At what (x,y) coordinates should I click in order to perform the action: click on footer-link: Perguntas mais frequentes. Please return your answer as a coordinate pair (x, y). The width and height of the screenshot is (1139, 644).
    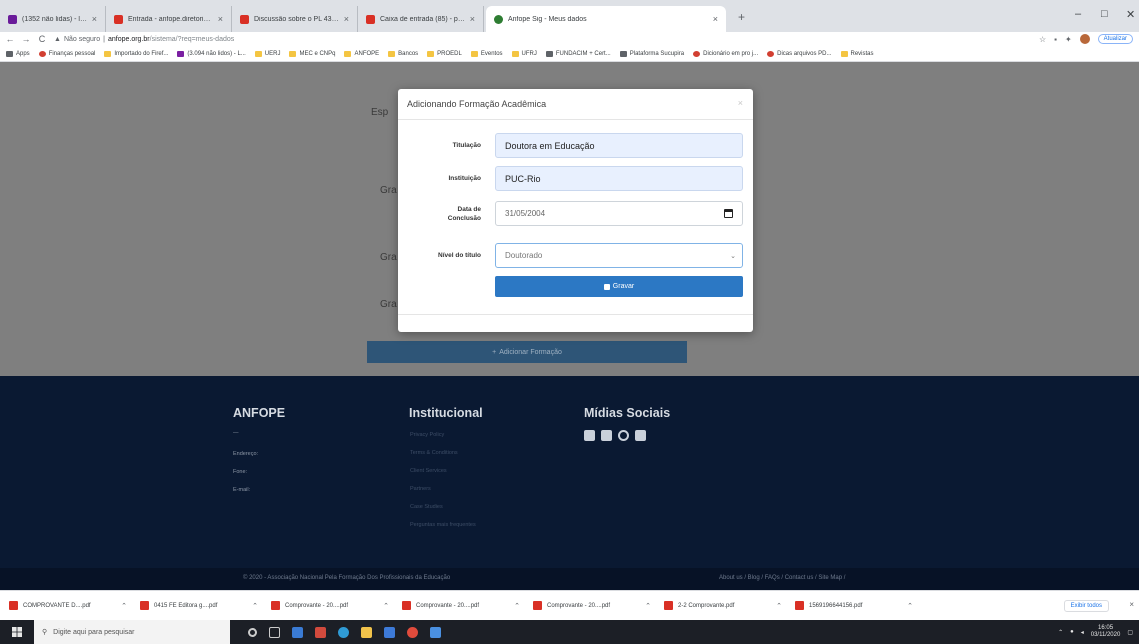
    Looking at the image, I should click on (443, 525).